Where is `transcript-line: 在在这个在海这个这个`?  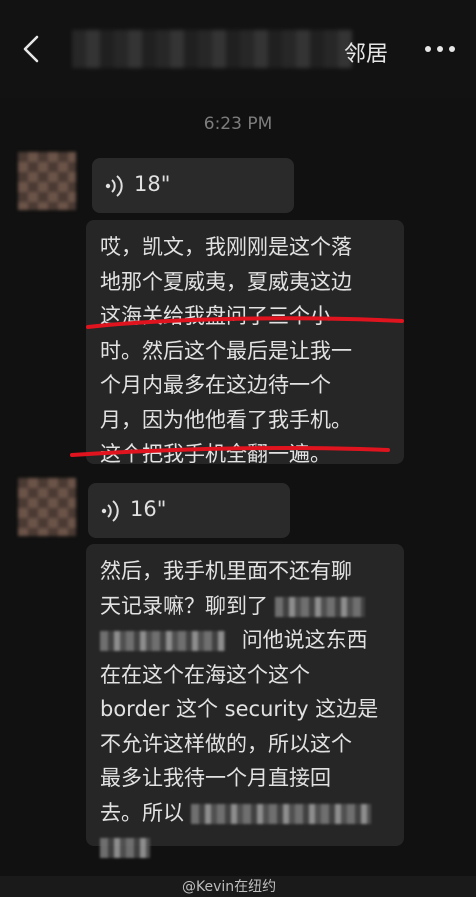
transcript-line: 在在这个在海这个这个 is located at coordinates (205, 674).